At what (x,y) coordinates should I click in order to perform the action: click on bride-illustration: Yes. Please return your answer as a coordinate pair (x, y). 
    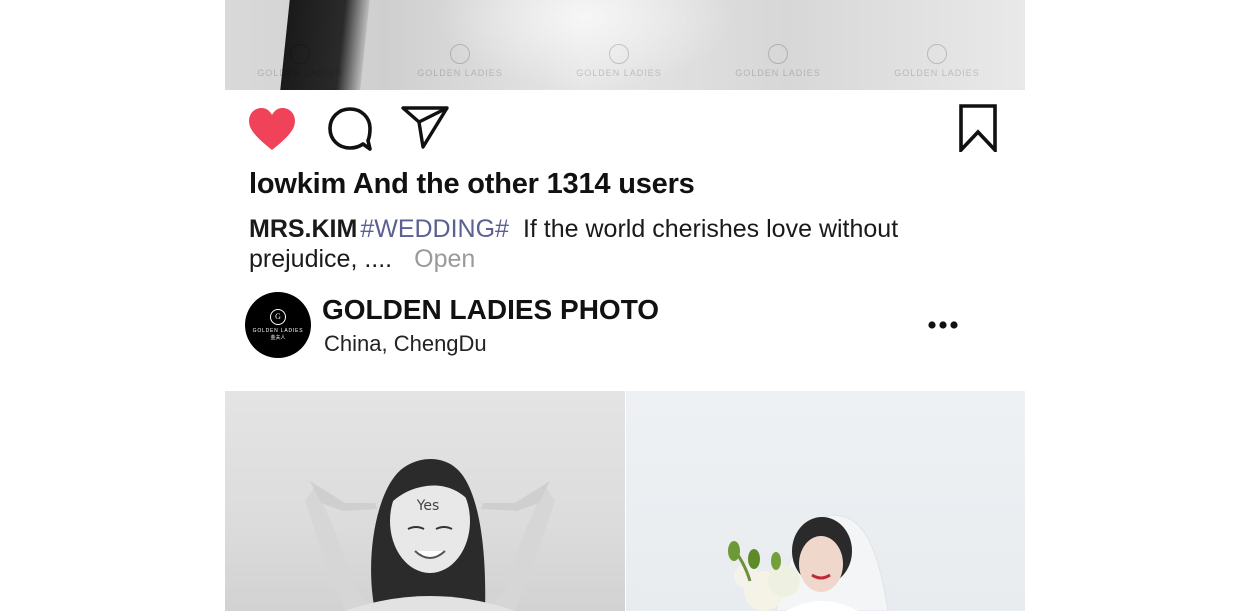
    Looking at the image, I should click on (430, 535).